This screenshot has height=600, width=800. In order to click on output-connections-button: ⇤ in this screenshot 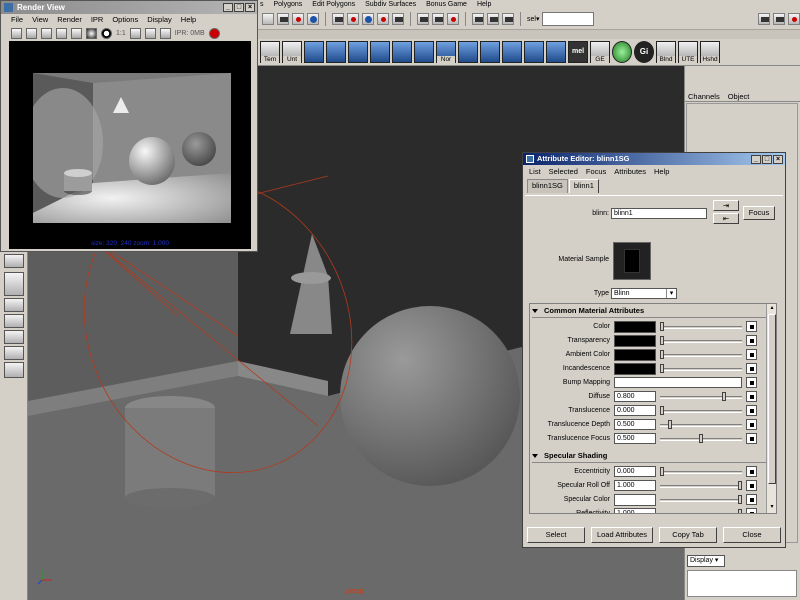, I will do `click(726, 218)`.